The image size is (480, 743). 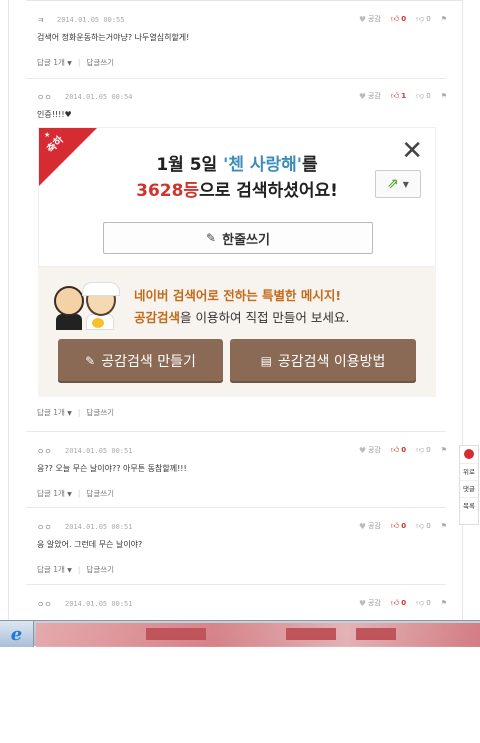 What do you see at coordinates (91, 20) in the screenshot?
I see `comment-date: 2014.01.05 00:55` at bounding box center [91, 20].